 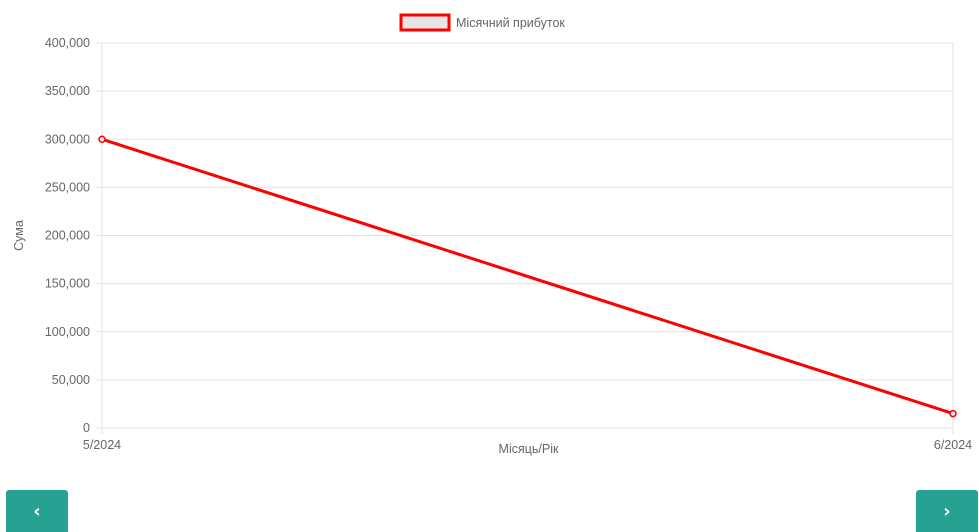 What do you see at coordinates (67, 139) in the screenshot?
I see `y-tick-label: 300,000` at bounding box center [67, 139].